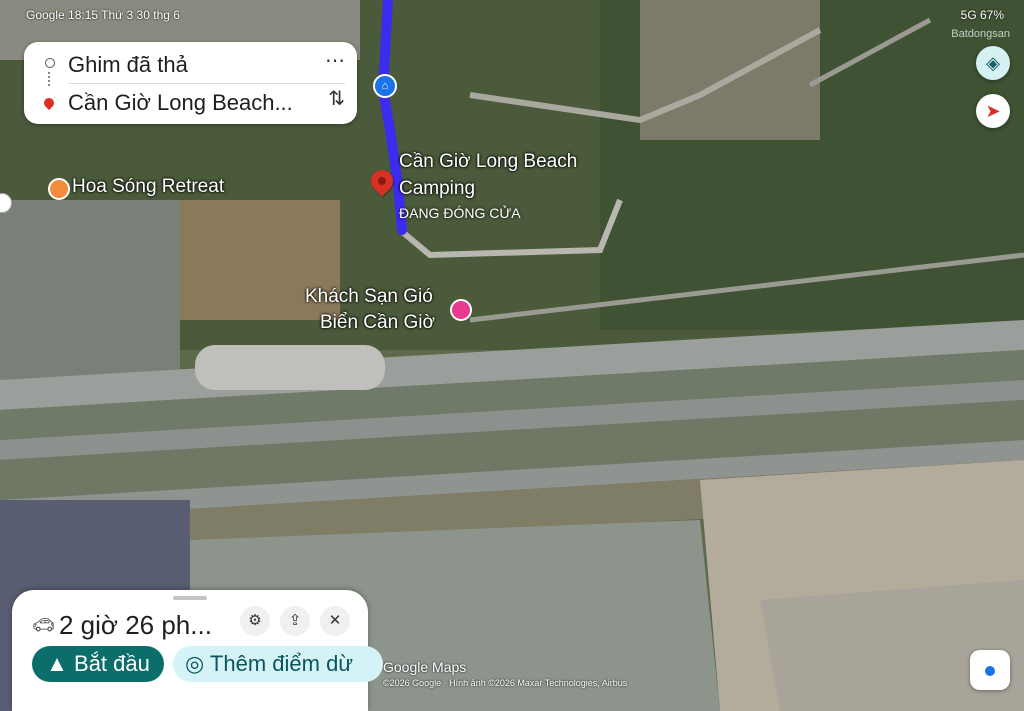 The height and width of the screenshot is (711, 1024). Describe the element at coordinates (369, 297) in the screenshot. I see `place-label-khach-san-1: Khách Sạn Gió` at that location.